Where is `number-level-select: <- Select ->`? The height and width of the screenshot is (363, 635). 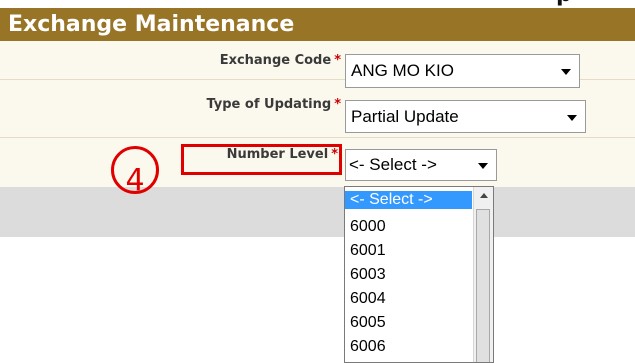
number-level-select: <- Select -> is located at coordinates (421, 165).